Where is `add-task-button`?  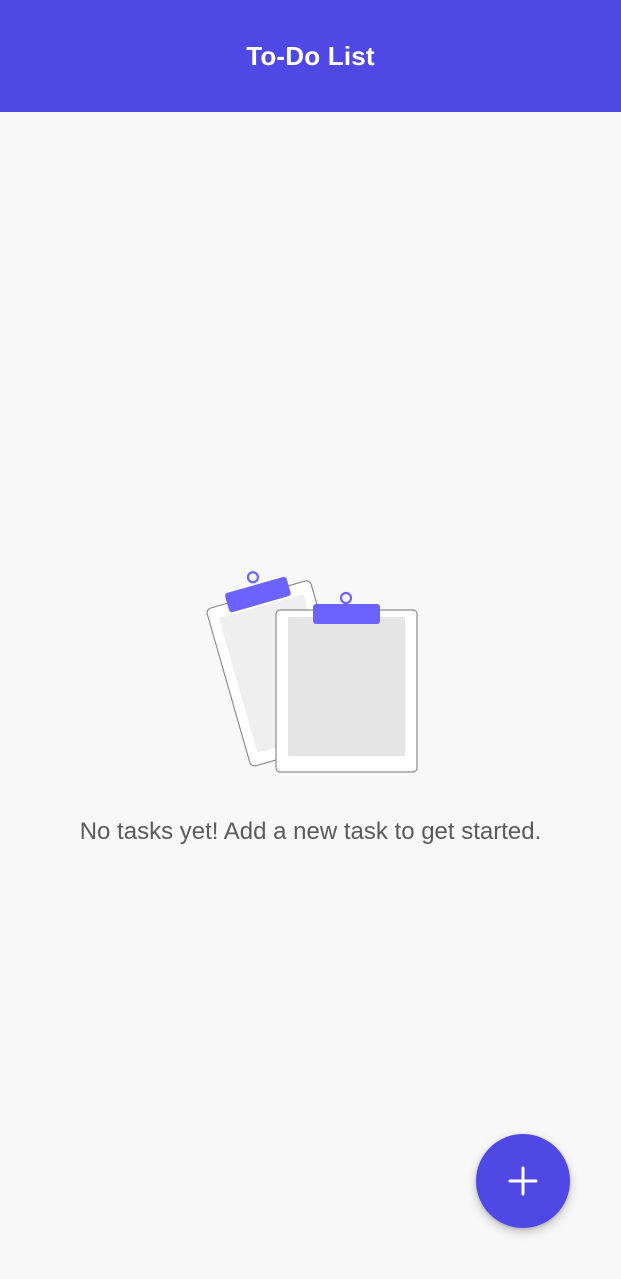 add-task-button is located at coordinates (523, 1181).